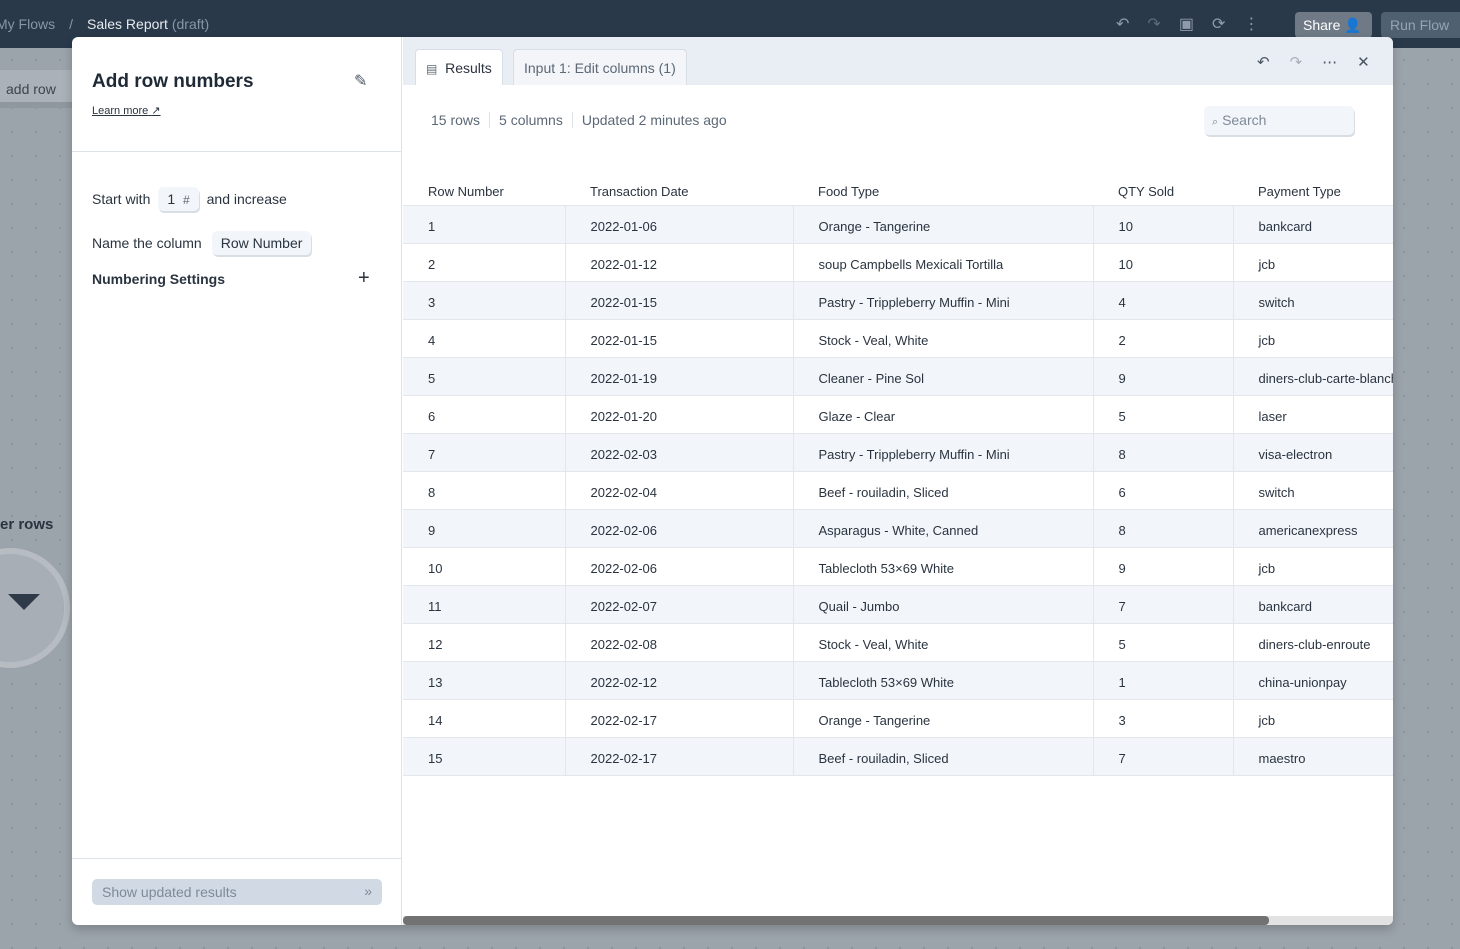 The image size is (1460, 949). What do you see at coordinates (1163, 262) in the screenshot?
I see `table-cell: 10` at bounding box center [1163, 262].